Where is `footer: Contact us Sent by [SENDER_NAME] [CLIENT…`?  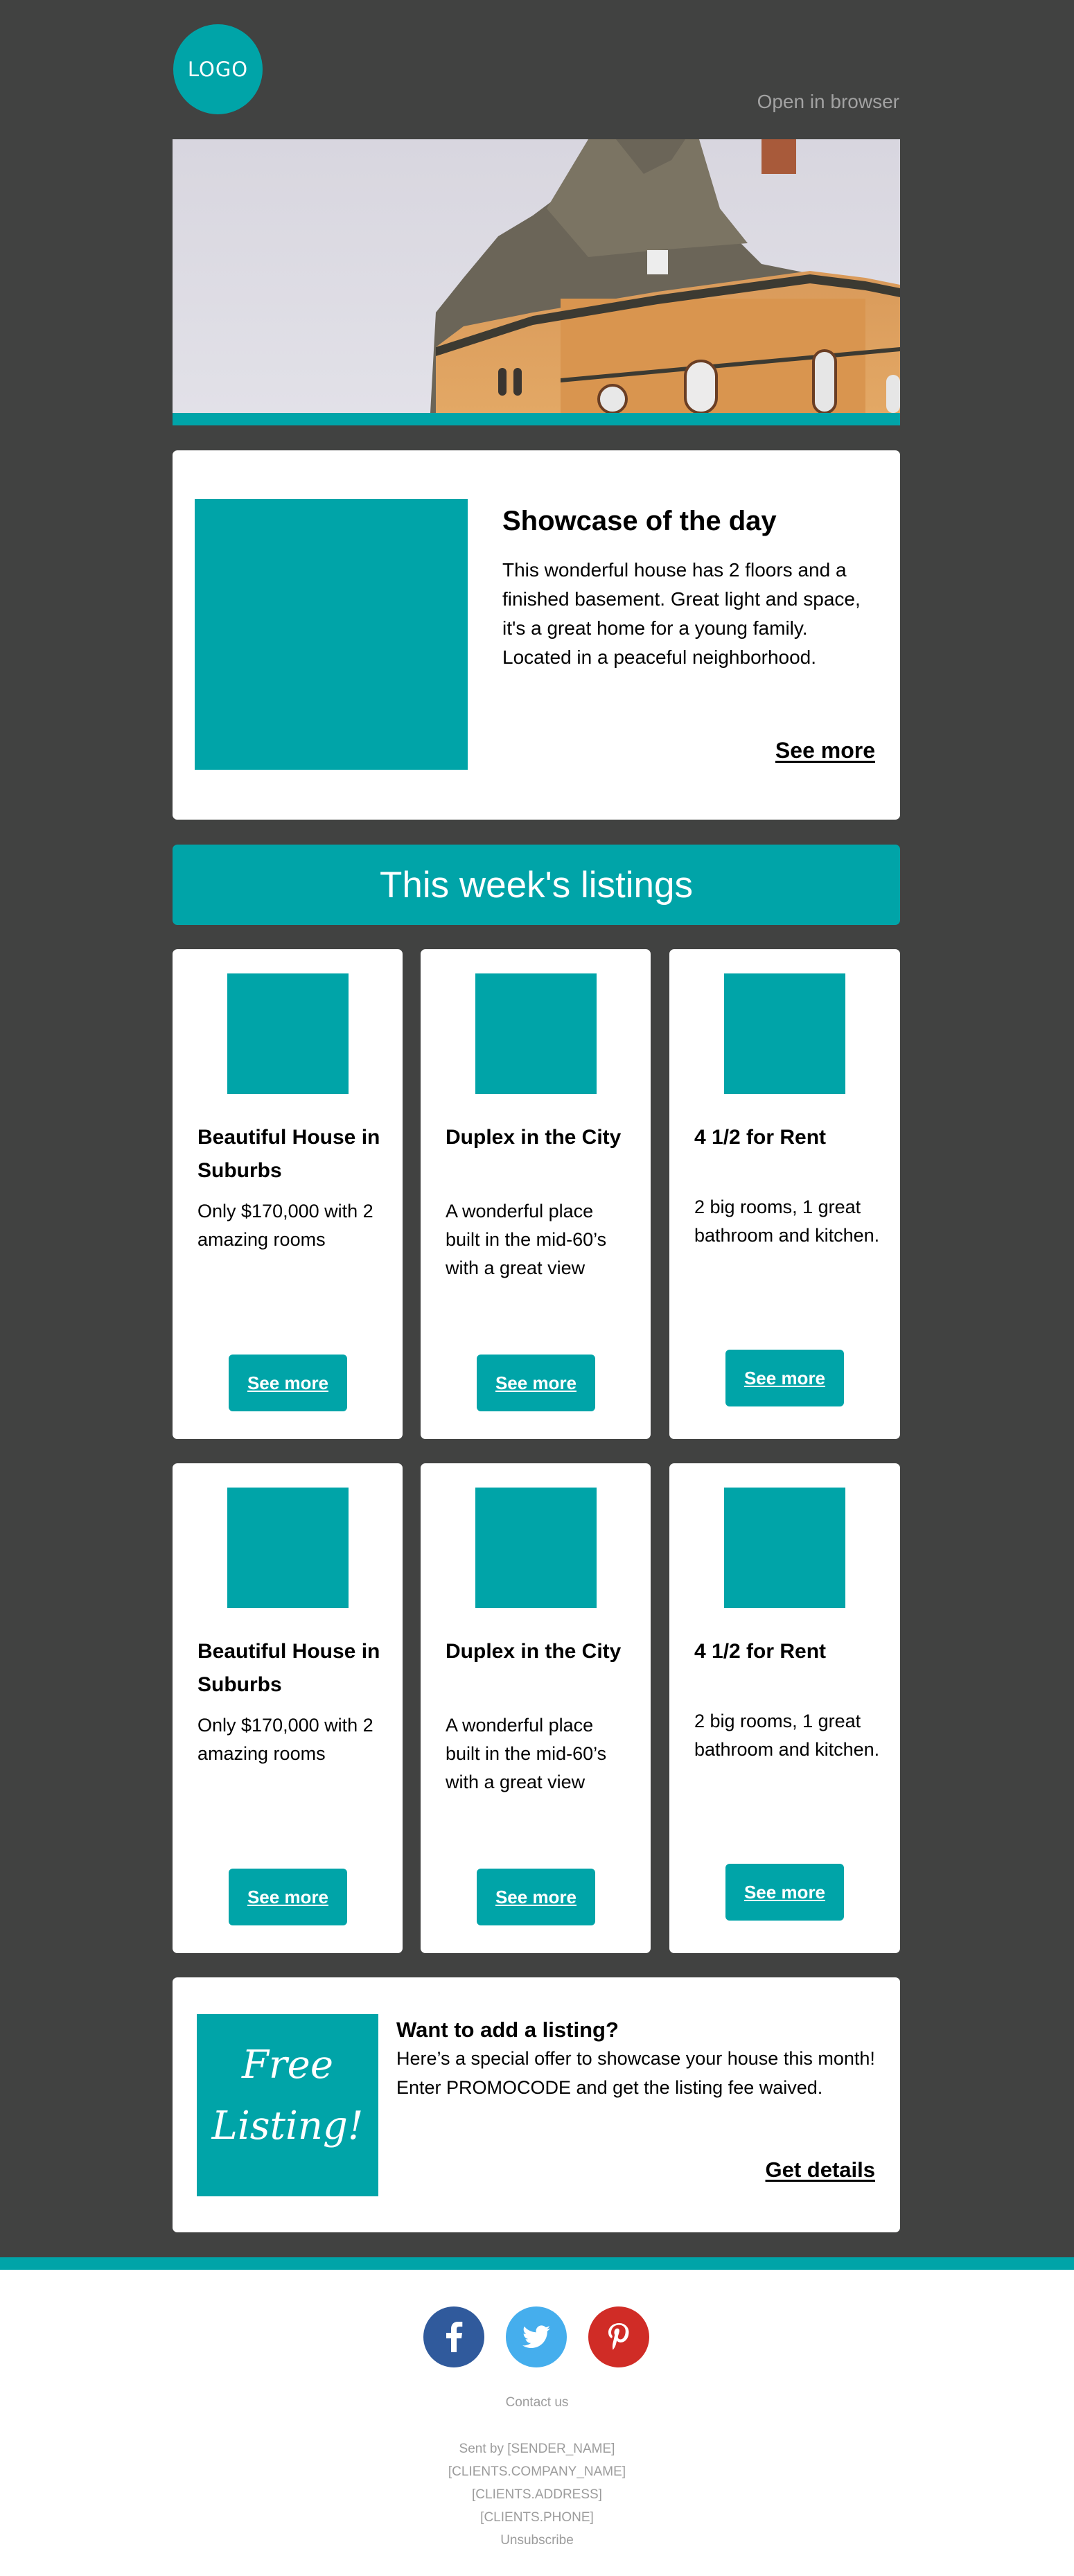 footer: Contact us Sent by [SENDER_NAME] [CLIENT… is located at coordinates (537, 2423).